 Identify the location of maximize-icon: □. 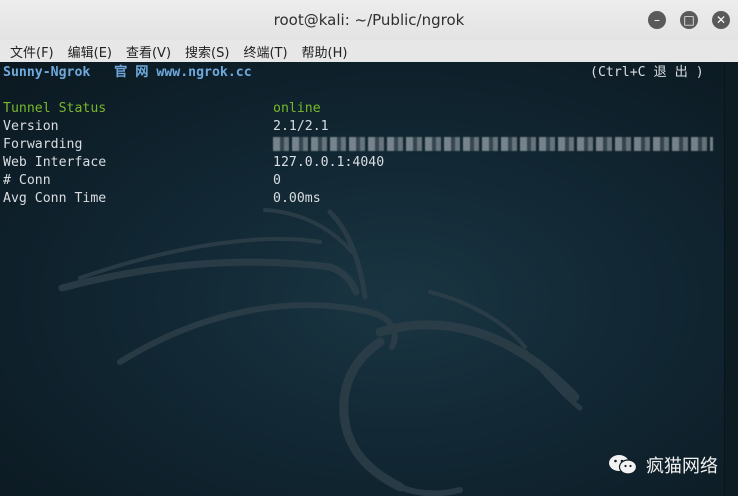
(689, 20).